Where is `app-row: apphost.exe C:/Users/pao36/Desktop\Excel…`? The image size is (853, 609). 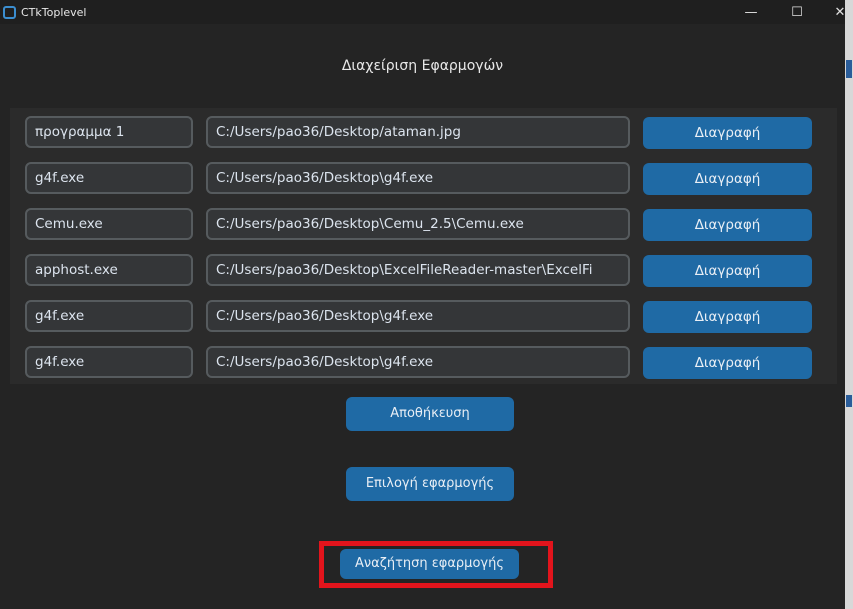 app-row: apphost.exe C:/Users/pao36/Desktop\Excel… is located at coordinates (423, 271).